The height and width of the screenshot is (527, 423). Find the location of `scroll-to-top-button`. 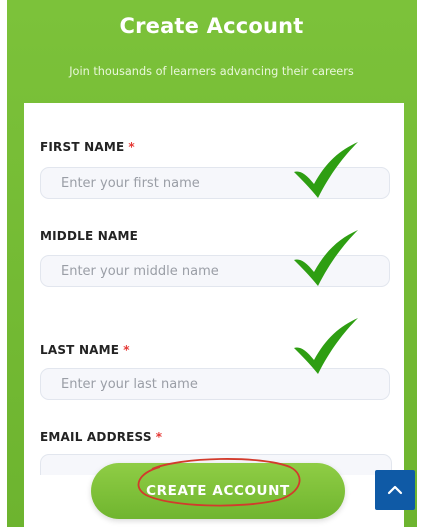

scroll-to-top-button is located at coordinates (395, 490).